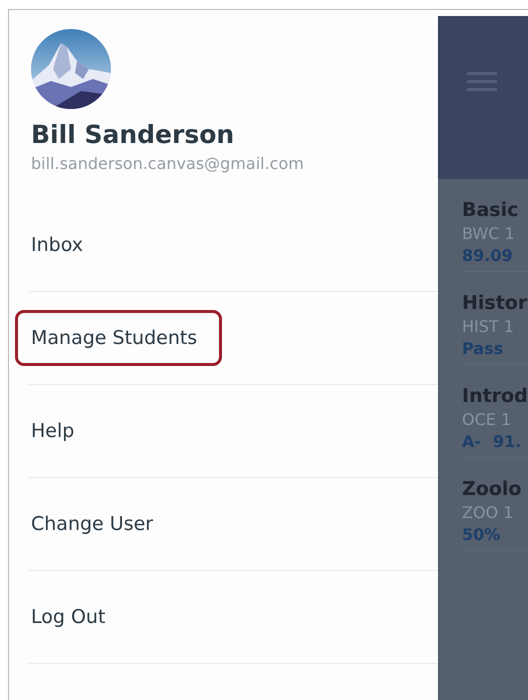 The height and width of the screenshot is (700, 528). I want to click on menu-item: Log Out, so click(72, 617).